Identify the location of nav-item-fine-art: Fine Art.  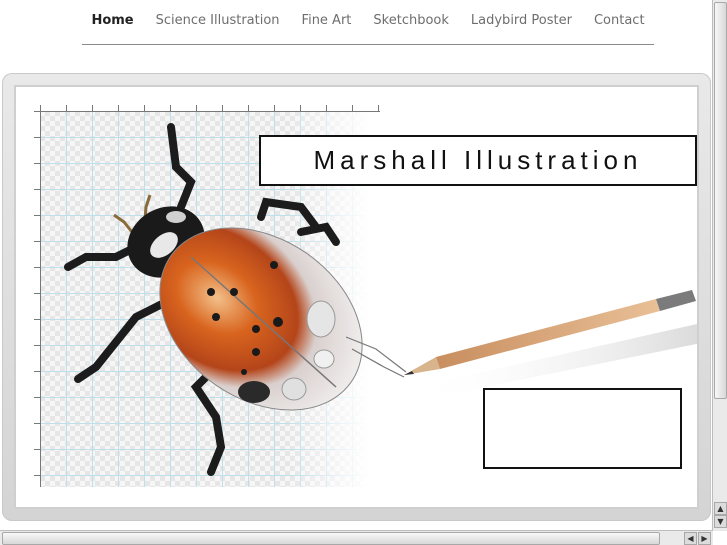
(327, 14).